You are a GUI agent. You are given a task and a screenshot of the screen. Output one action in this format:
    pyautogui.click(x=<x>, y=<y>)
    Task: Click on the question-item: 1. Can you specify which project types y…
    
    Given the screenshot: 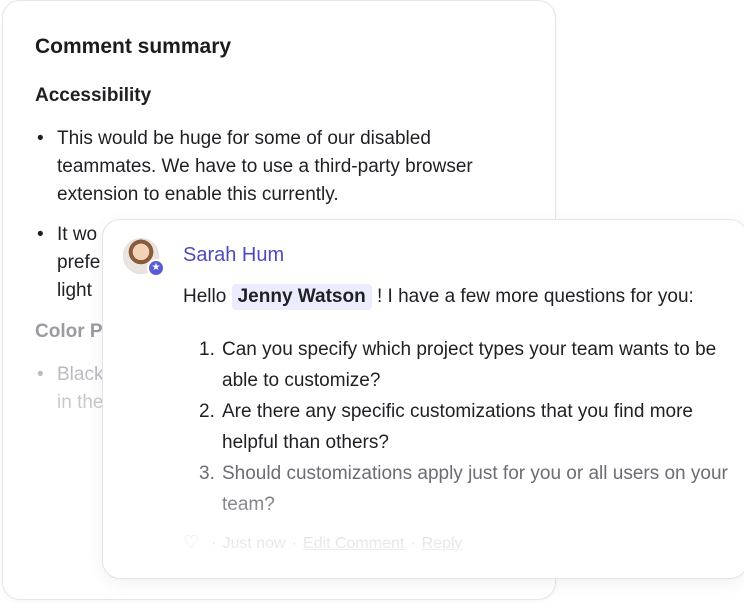 What is the action you would take?
    pyautogui.click(x=470, y=365)
    